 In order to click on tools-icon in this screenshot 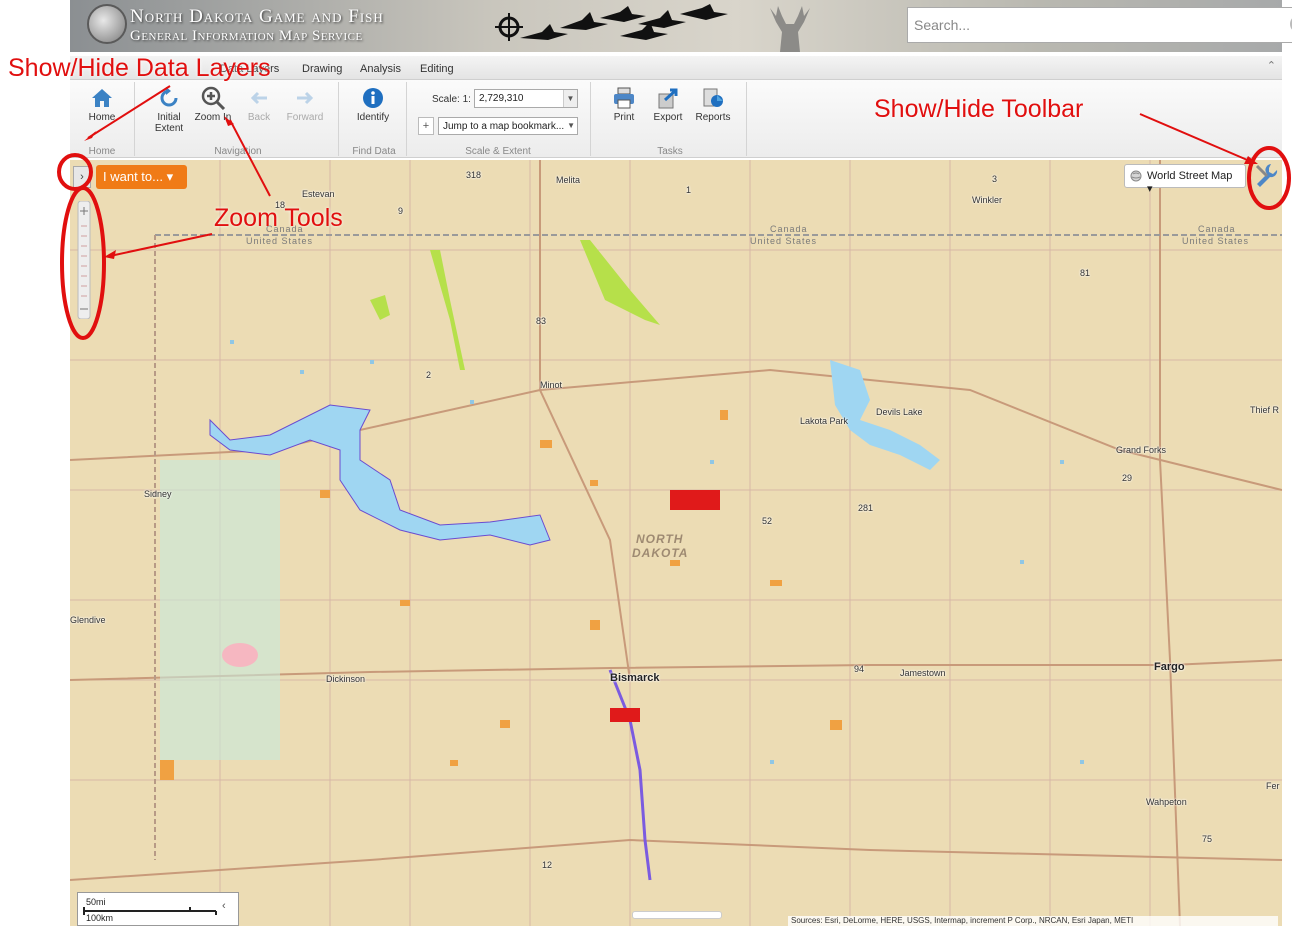, I will do `click(1266, 176)`.